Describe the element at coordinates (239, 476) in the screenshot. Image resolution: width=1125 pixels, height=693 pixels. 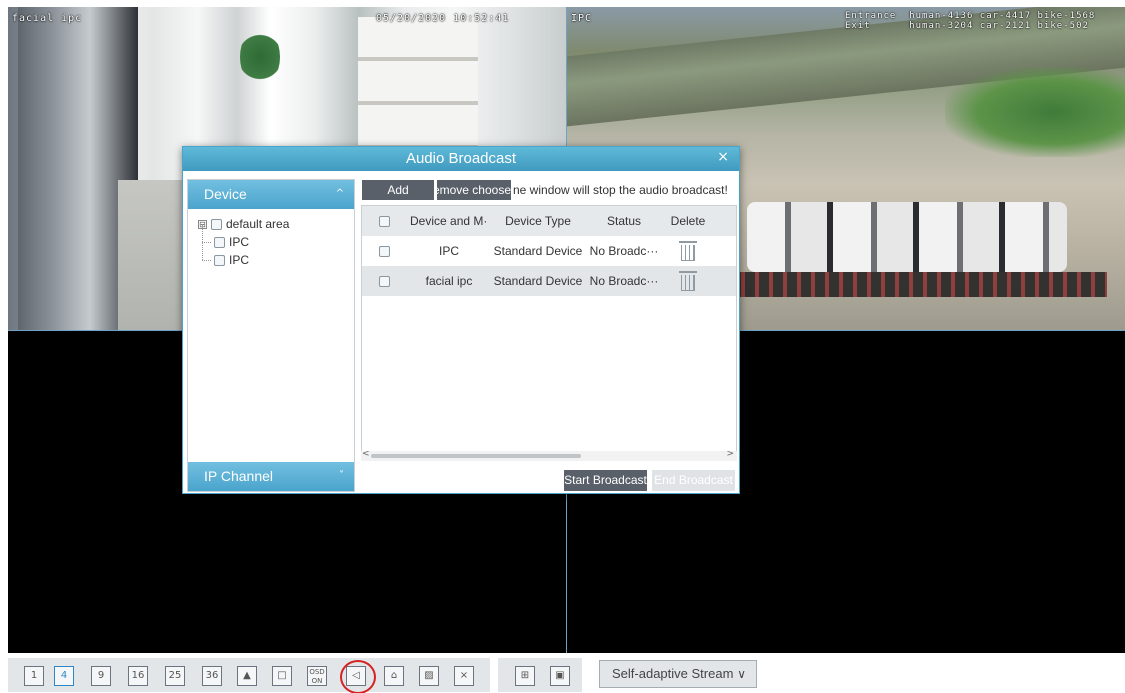
I see `ip-channel-label: IP Channel` at that location.